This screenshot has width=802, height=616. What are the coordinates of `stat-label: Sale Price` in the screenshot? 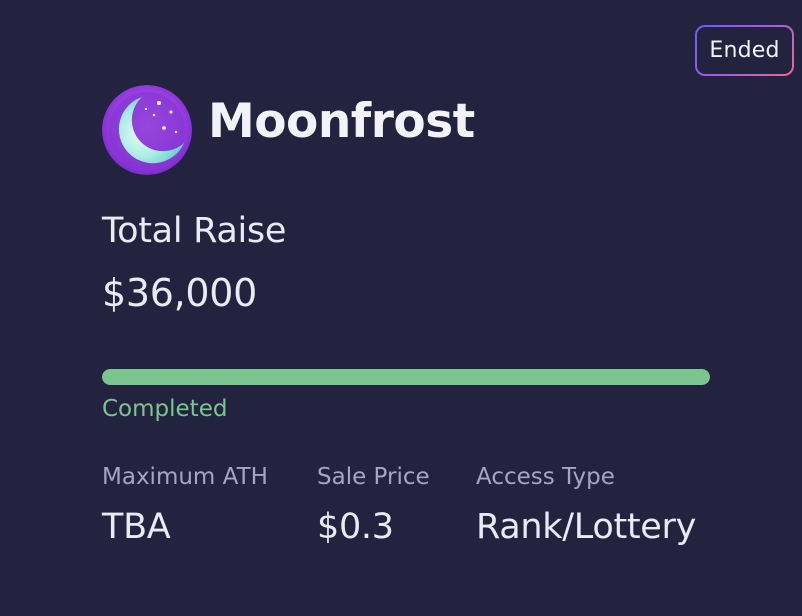 It's located at (373, 477).